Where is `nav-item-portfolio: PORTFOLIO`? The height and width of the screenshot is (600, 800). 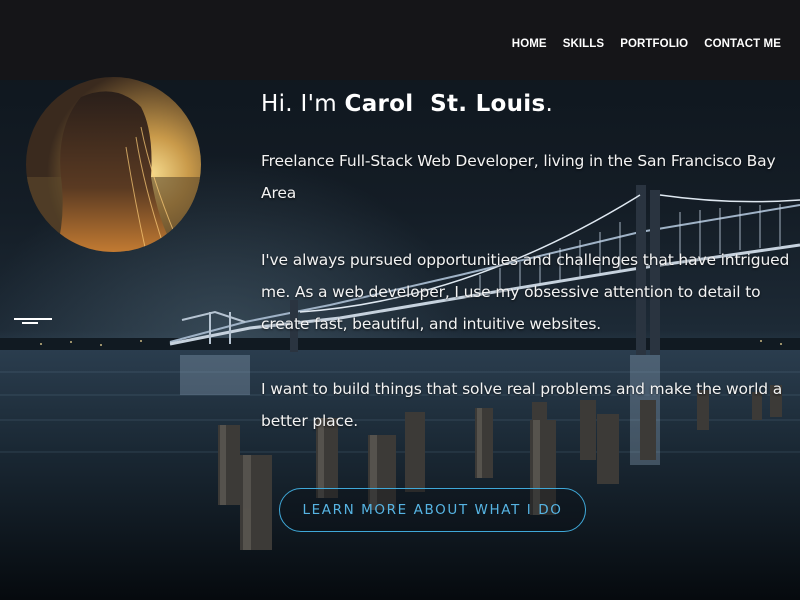
nav-item-portfolio: PORTFOLIO is located at coordinates (654, 44).